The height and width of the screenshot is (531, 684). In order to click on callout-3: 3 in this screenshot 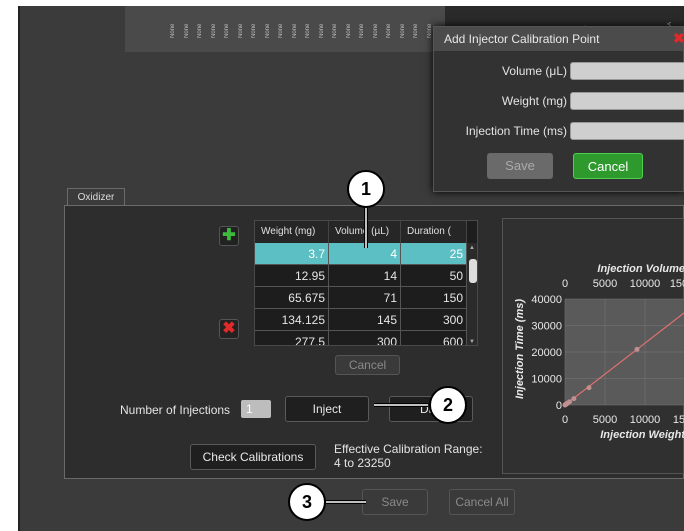, I will do `click(307, 502)`.